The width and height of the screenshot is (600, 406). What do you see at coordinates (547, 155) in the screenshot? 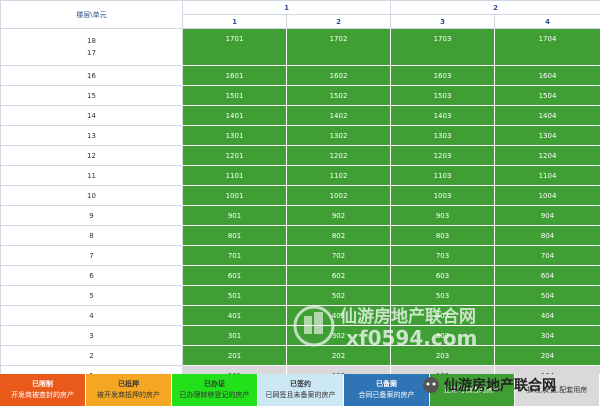
I see `room-cell: 1204` at bounding box center [547, 155].